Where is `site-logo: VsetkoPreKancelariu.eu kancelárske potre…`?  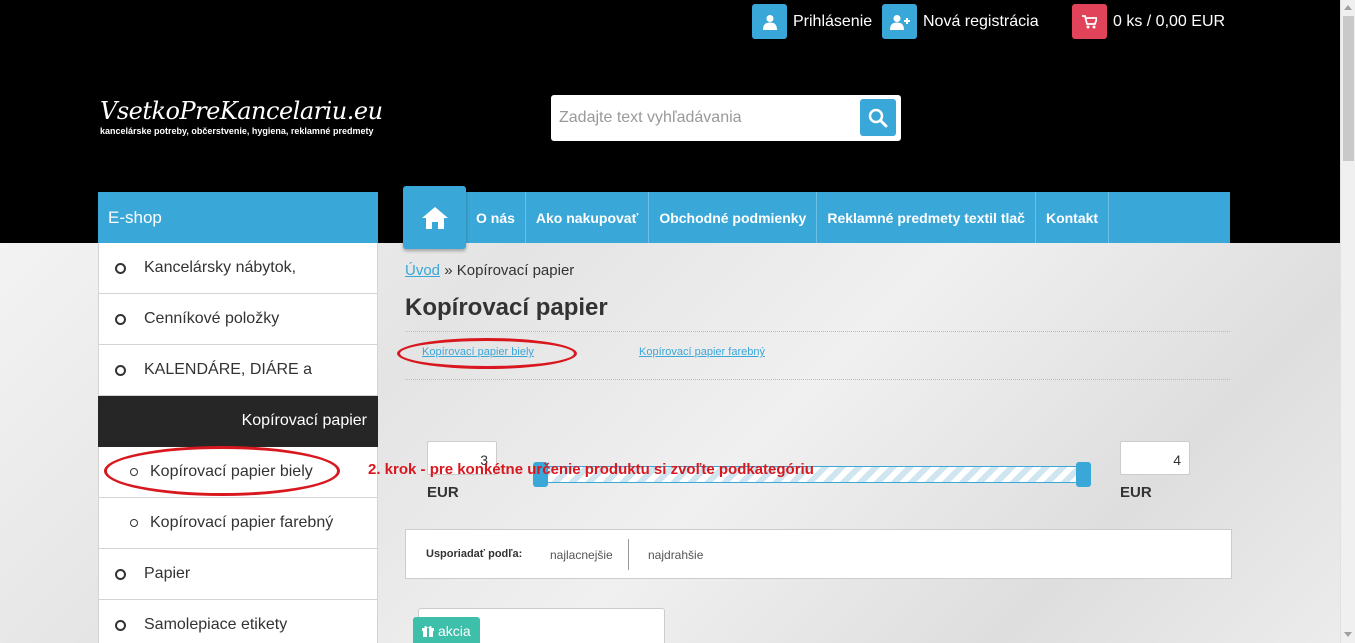 site-logo: VsetkoPreKancelariu.eu kancelárske potre… is located at coordinates (241, 116).